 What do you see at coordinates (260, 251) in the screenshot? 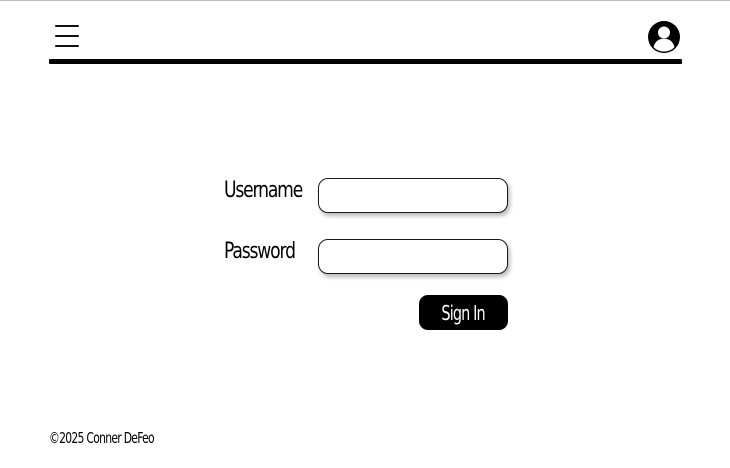
I see `password-label: Password` at bounding box center [260, 251].